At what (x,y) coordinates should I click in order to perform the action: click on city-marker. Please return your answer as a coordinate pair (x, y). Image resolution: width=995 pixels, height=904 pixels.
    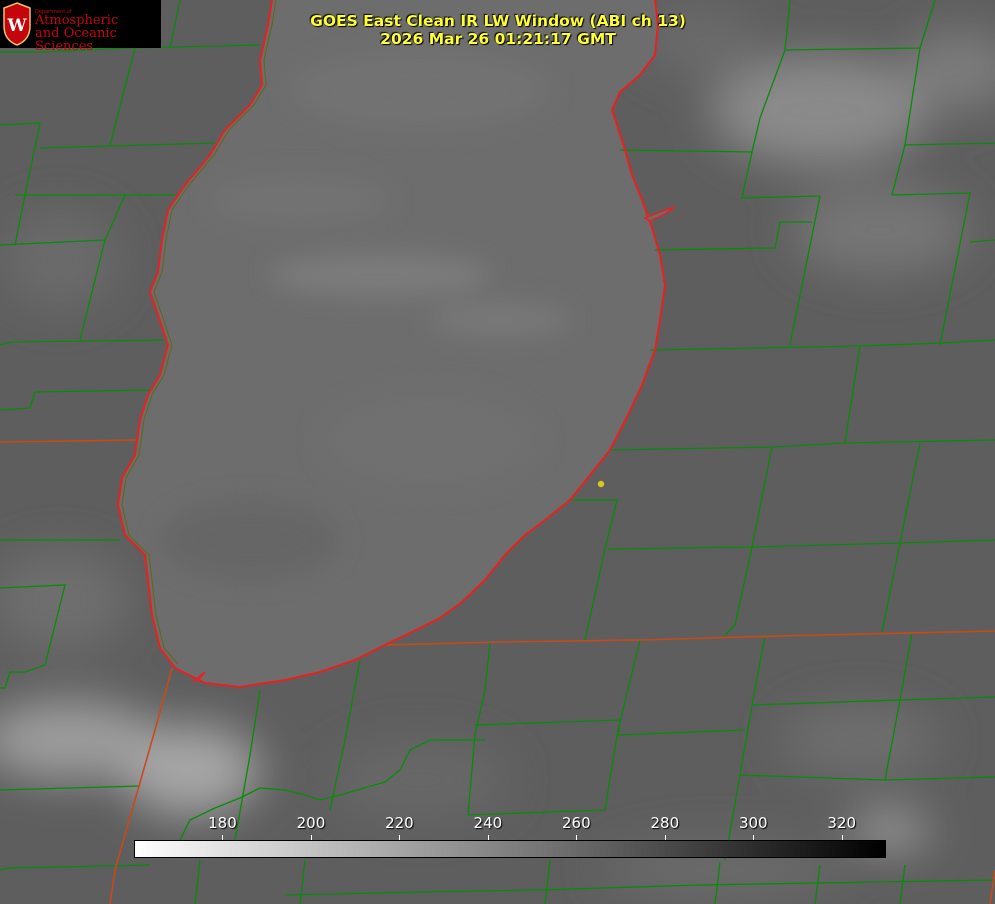
    Looking at the image, I should click on (601, 484).